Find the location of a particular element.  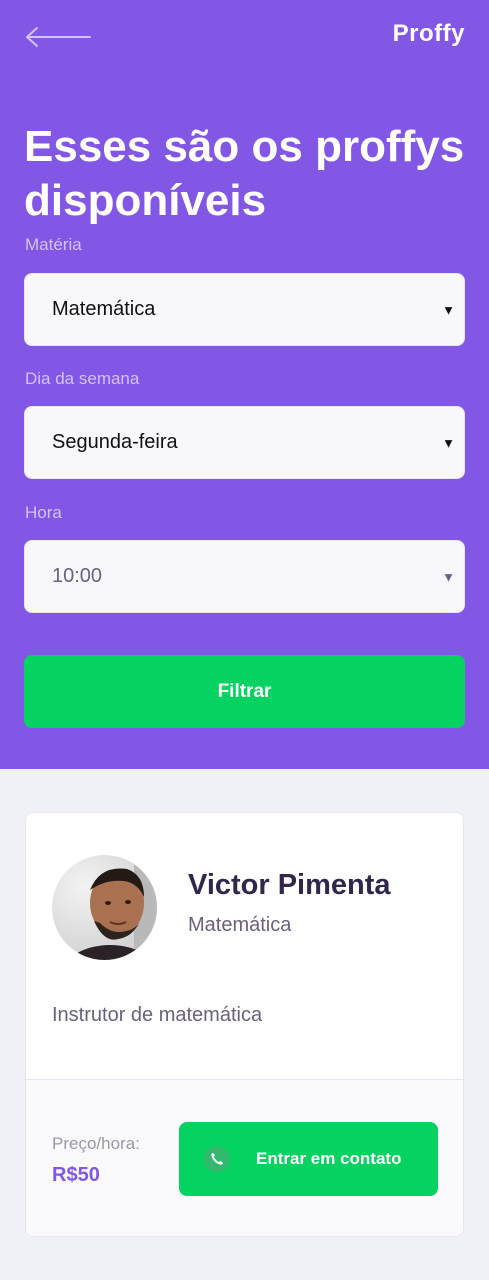

weekday-label: Dia da semana is located at coordinates (82, 378).